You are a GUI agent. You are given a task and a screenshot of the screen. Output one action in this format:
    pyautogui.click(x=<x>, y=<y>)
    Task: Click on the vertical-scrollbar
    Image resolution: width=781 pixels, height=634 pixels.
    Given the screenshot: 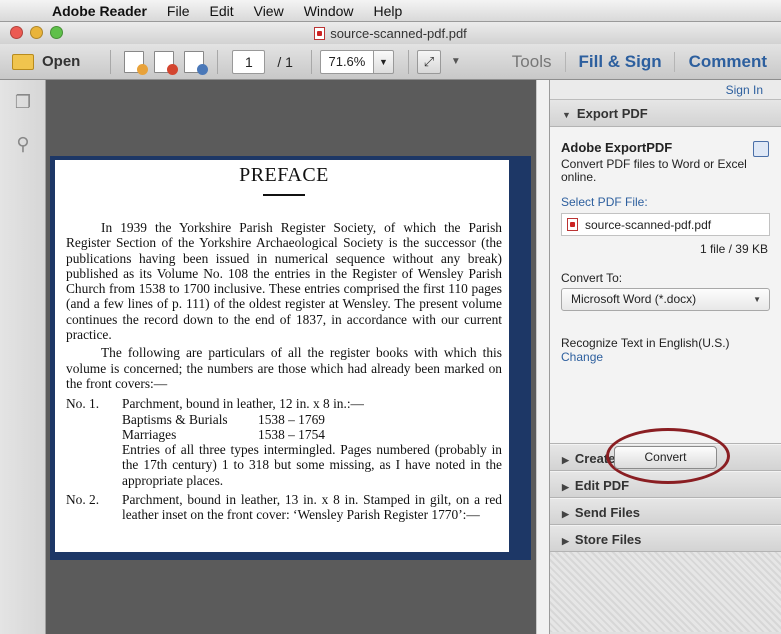 What is the action you would take?
    pyautogui.click(x=543, y=357)
    